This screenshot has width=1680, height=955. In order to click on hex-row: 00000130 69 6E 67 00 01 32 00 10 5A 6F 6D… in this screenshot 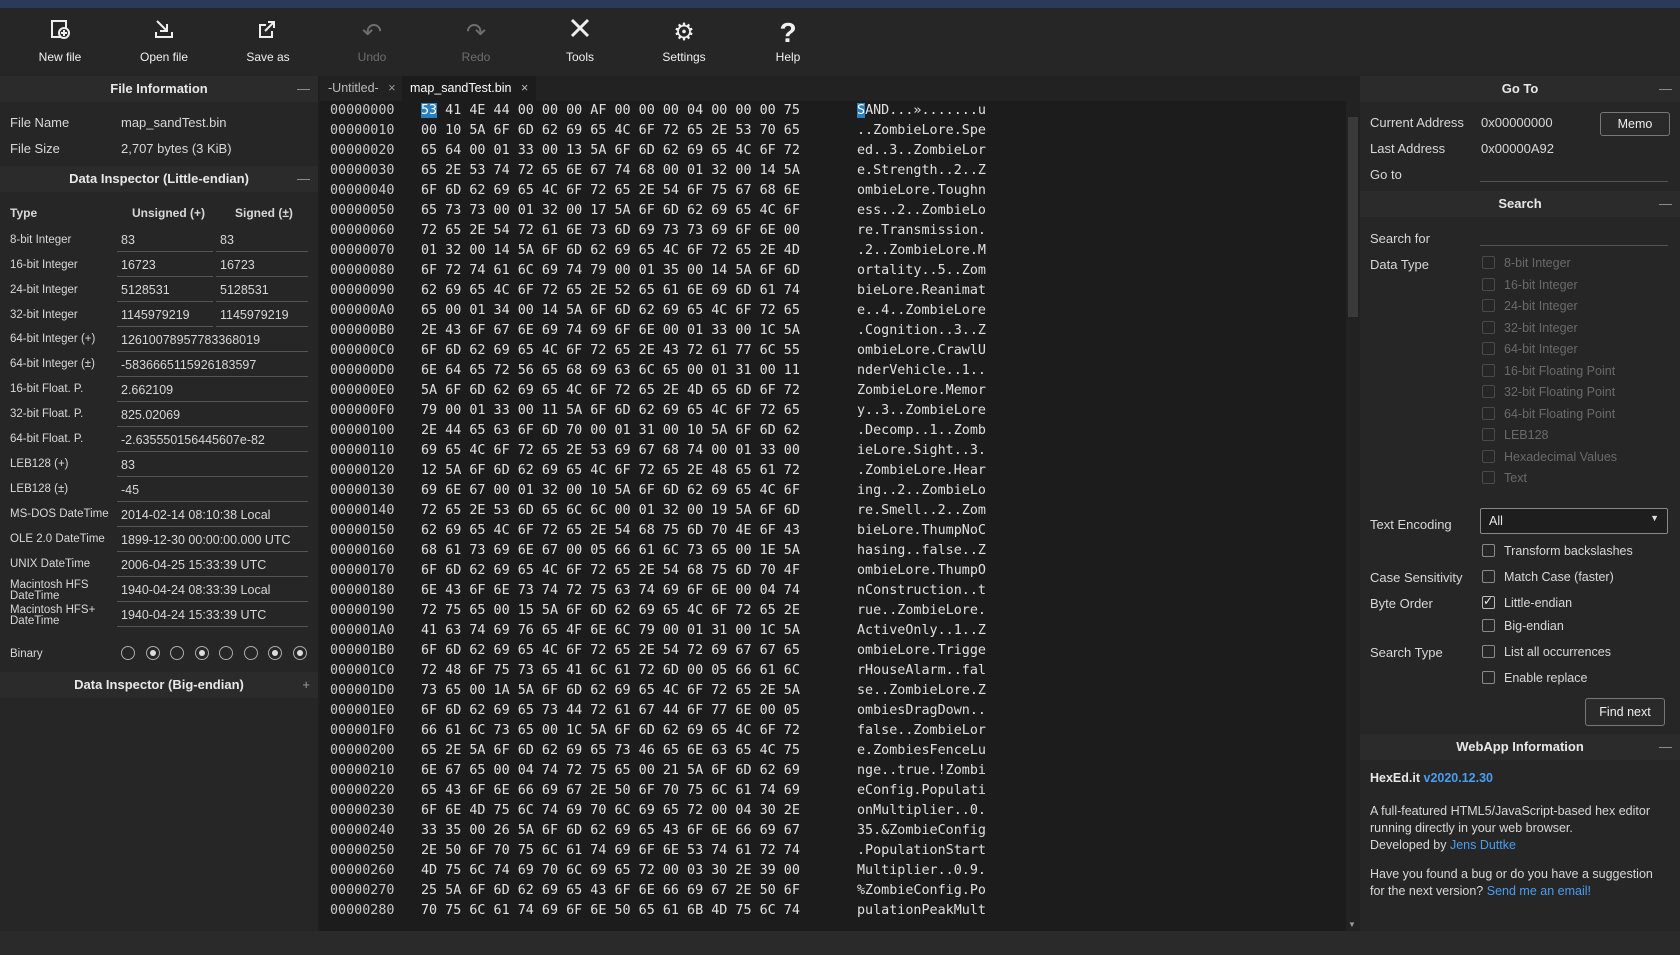, I will do `click(830, 491)`.